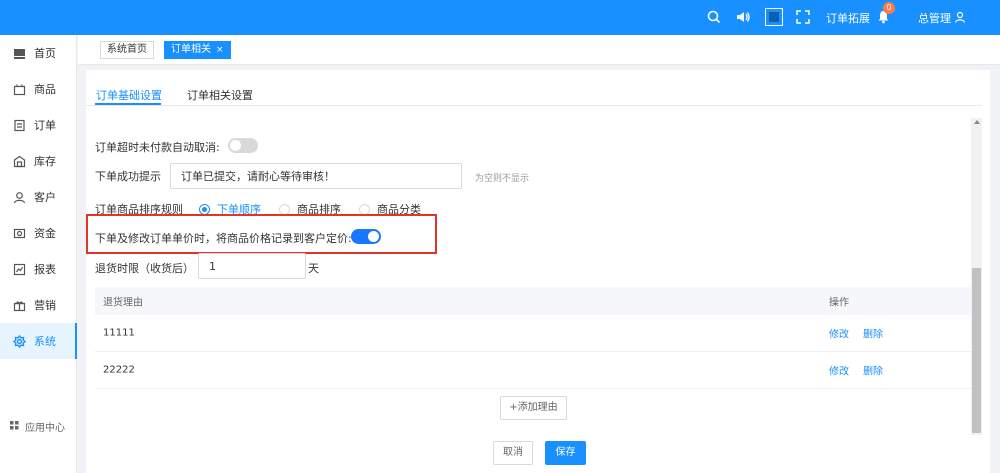 The image size is (1000, 473). Describe the element at coordinates (313, 268) in the screenshot. I see `return-period-unit: 天` at that location.